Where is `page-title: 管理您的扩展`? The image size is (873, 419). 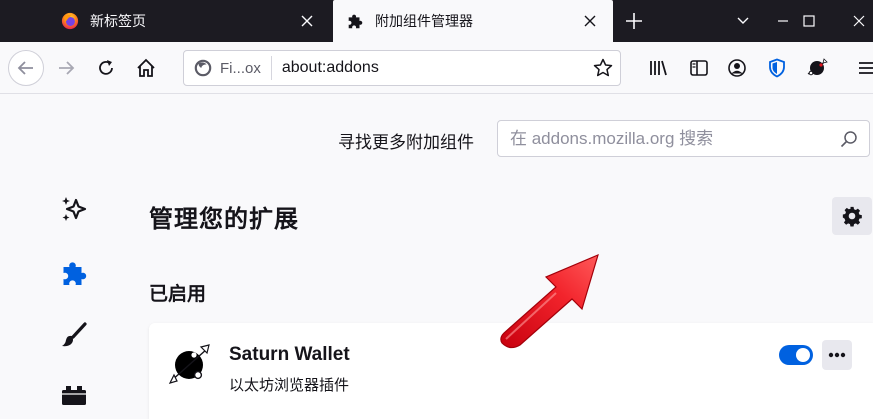
page-title: 管理您的扩展 is located at coordinates (224, 219).